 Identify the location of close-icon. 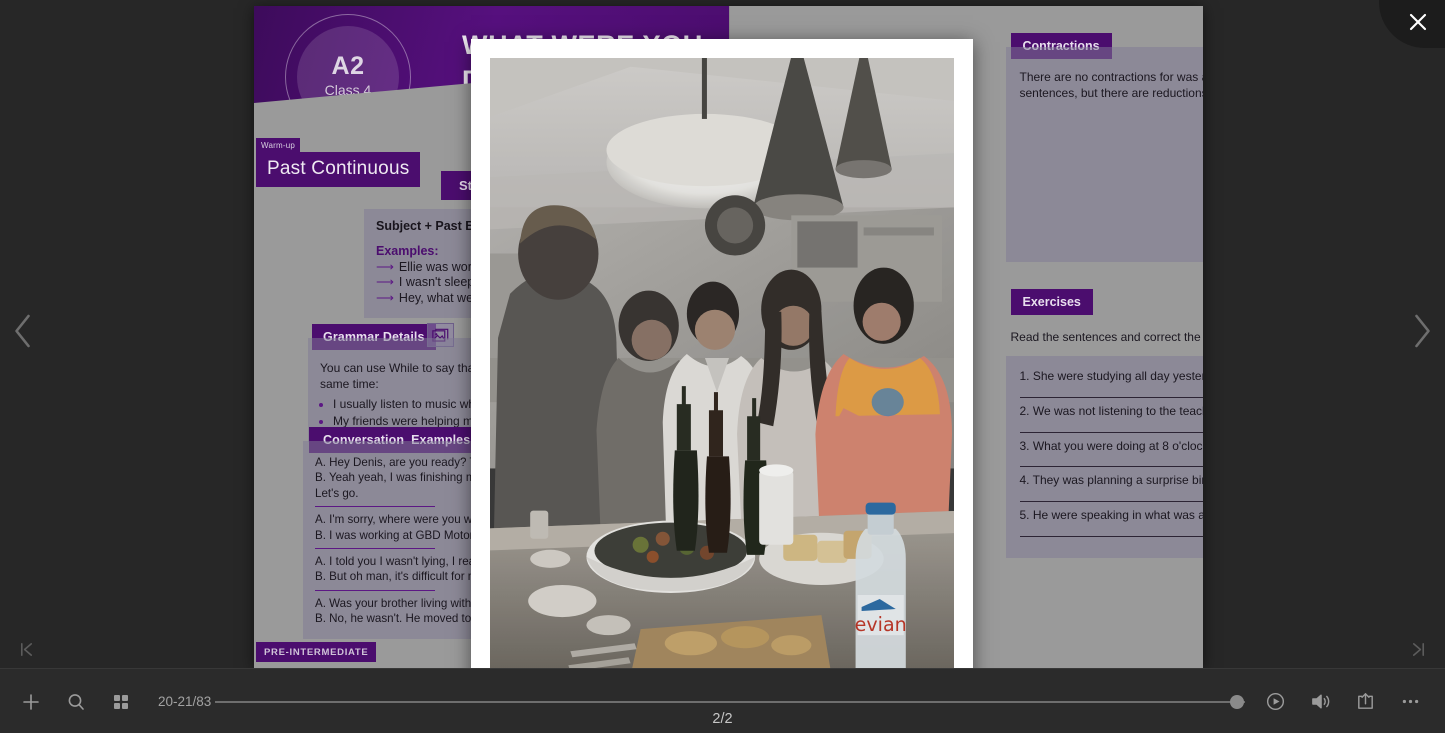
(1417, 22).